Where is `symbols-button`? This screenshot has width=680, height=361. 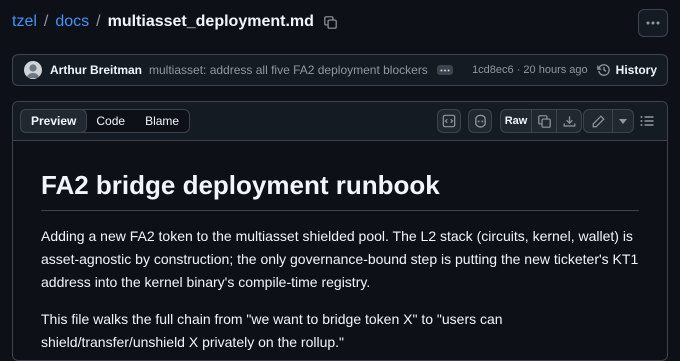
symbols-button is located at coordinates (449, 121).